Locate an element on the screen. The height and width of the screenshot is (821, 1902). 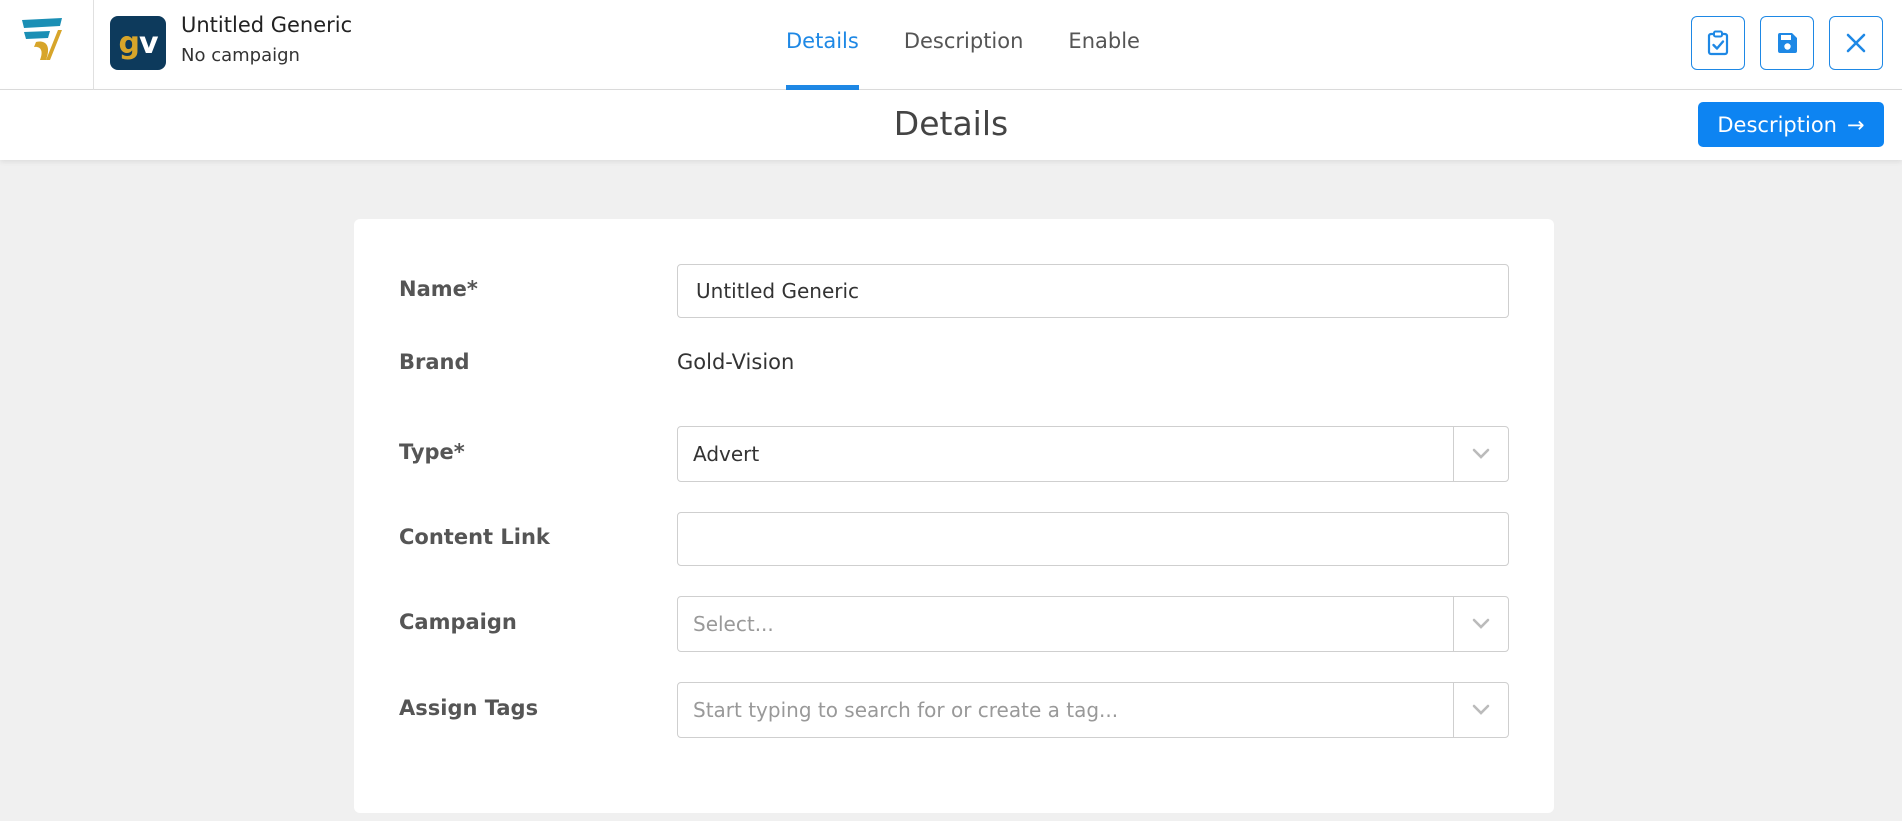
save-button is located at coordinates (1787, 43).